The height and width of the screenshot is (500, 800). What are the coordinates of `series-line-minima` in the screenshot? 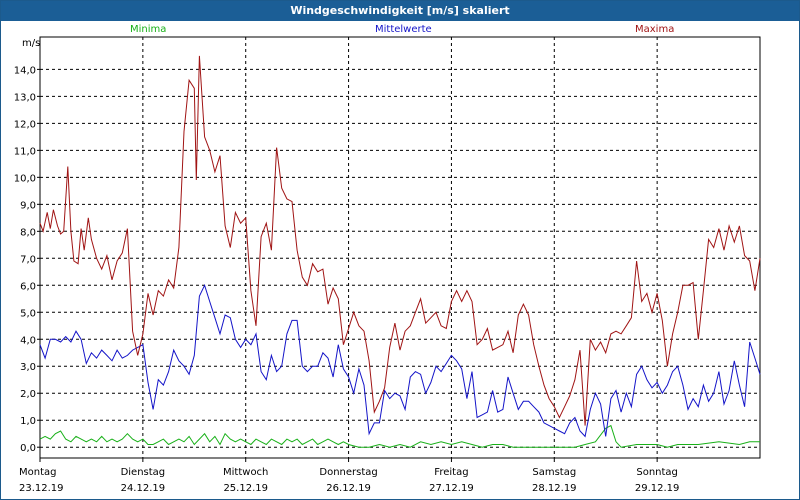 It's located at (399, 436).